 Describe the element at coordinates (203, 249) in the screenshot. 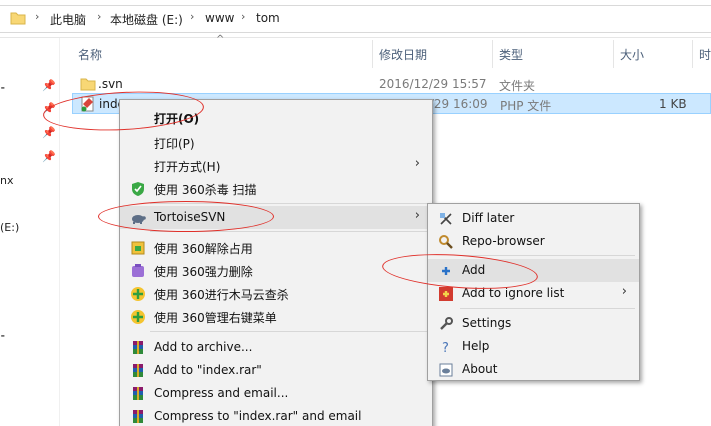

I see `menu-item-label: 使用 360解除占用` at that location.